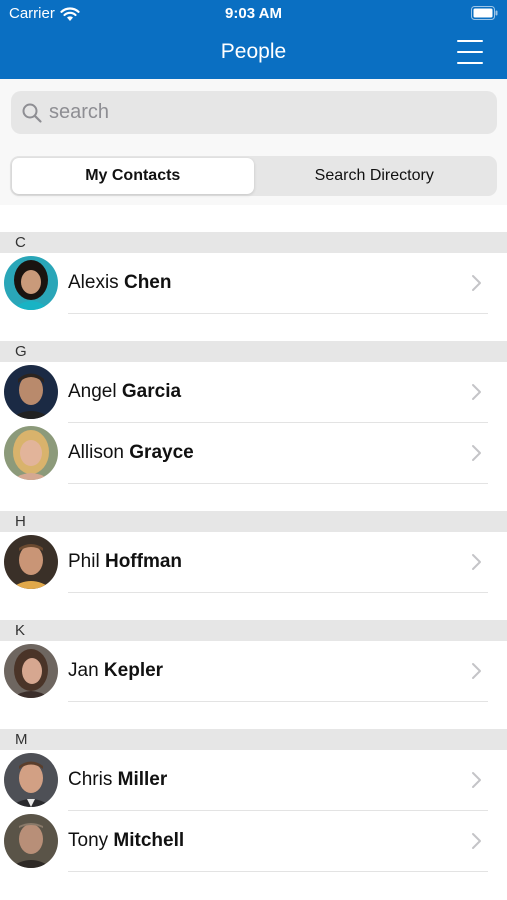 The width and height of the screenshot is (507, 900). I want to click on status-bar: Carrier 9:03 AM, so click(253, 14).